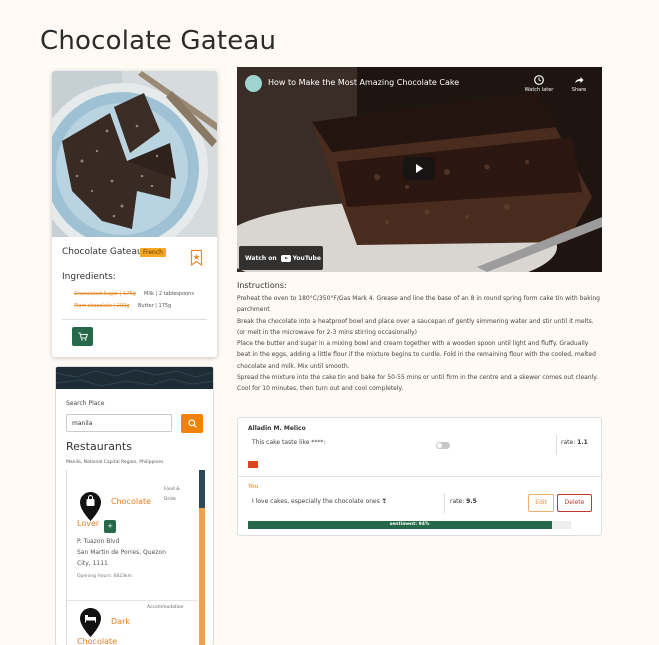 The width and height of the screenshot is (659, 645). What do you see at coordinates (99, 446) in the screenshot?
I see `results-heading: Restaurants` at bounding box center [99, 446].